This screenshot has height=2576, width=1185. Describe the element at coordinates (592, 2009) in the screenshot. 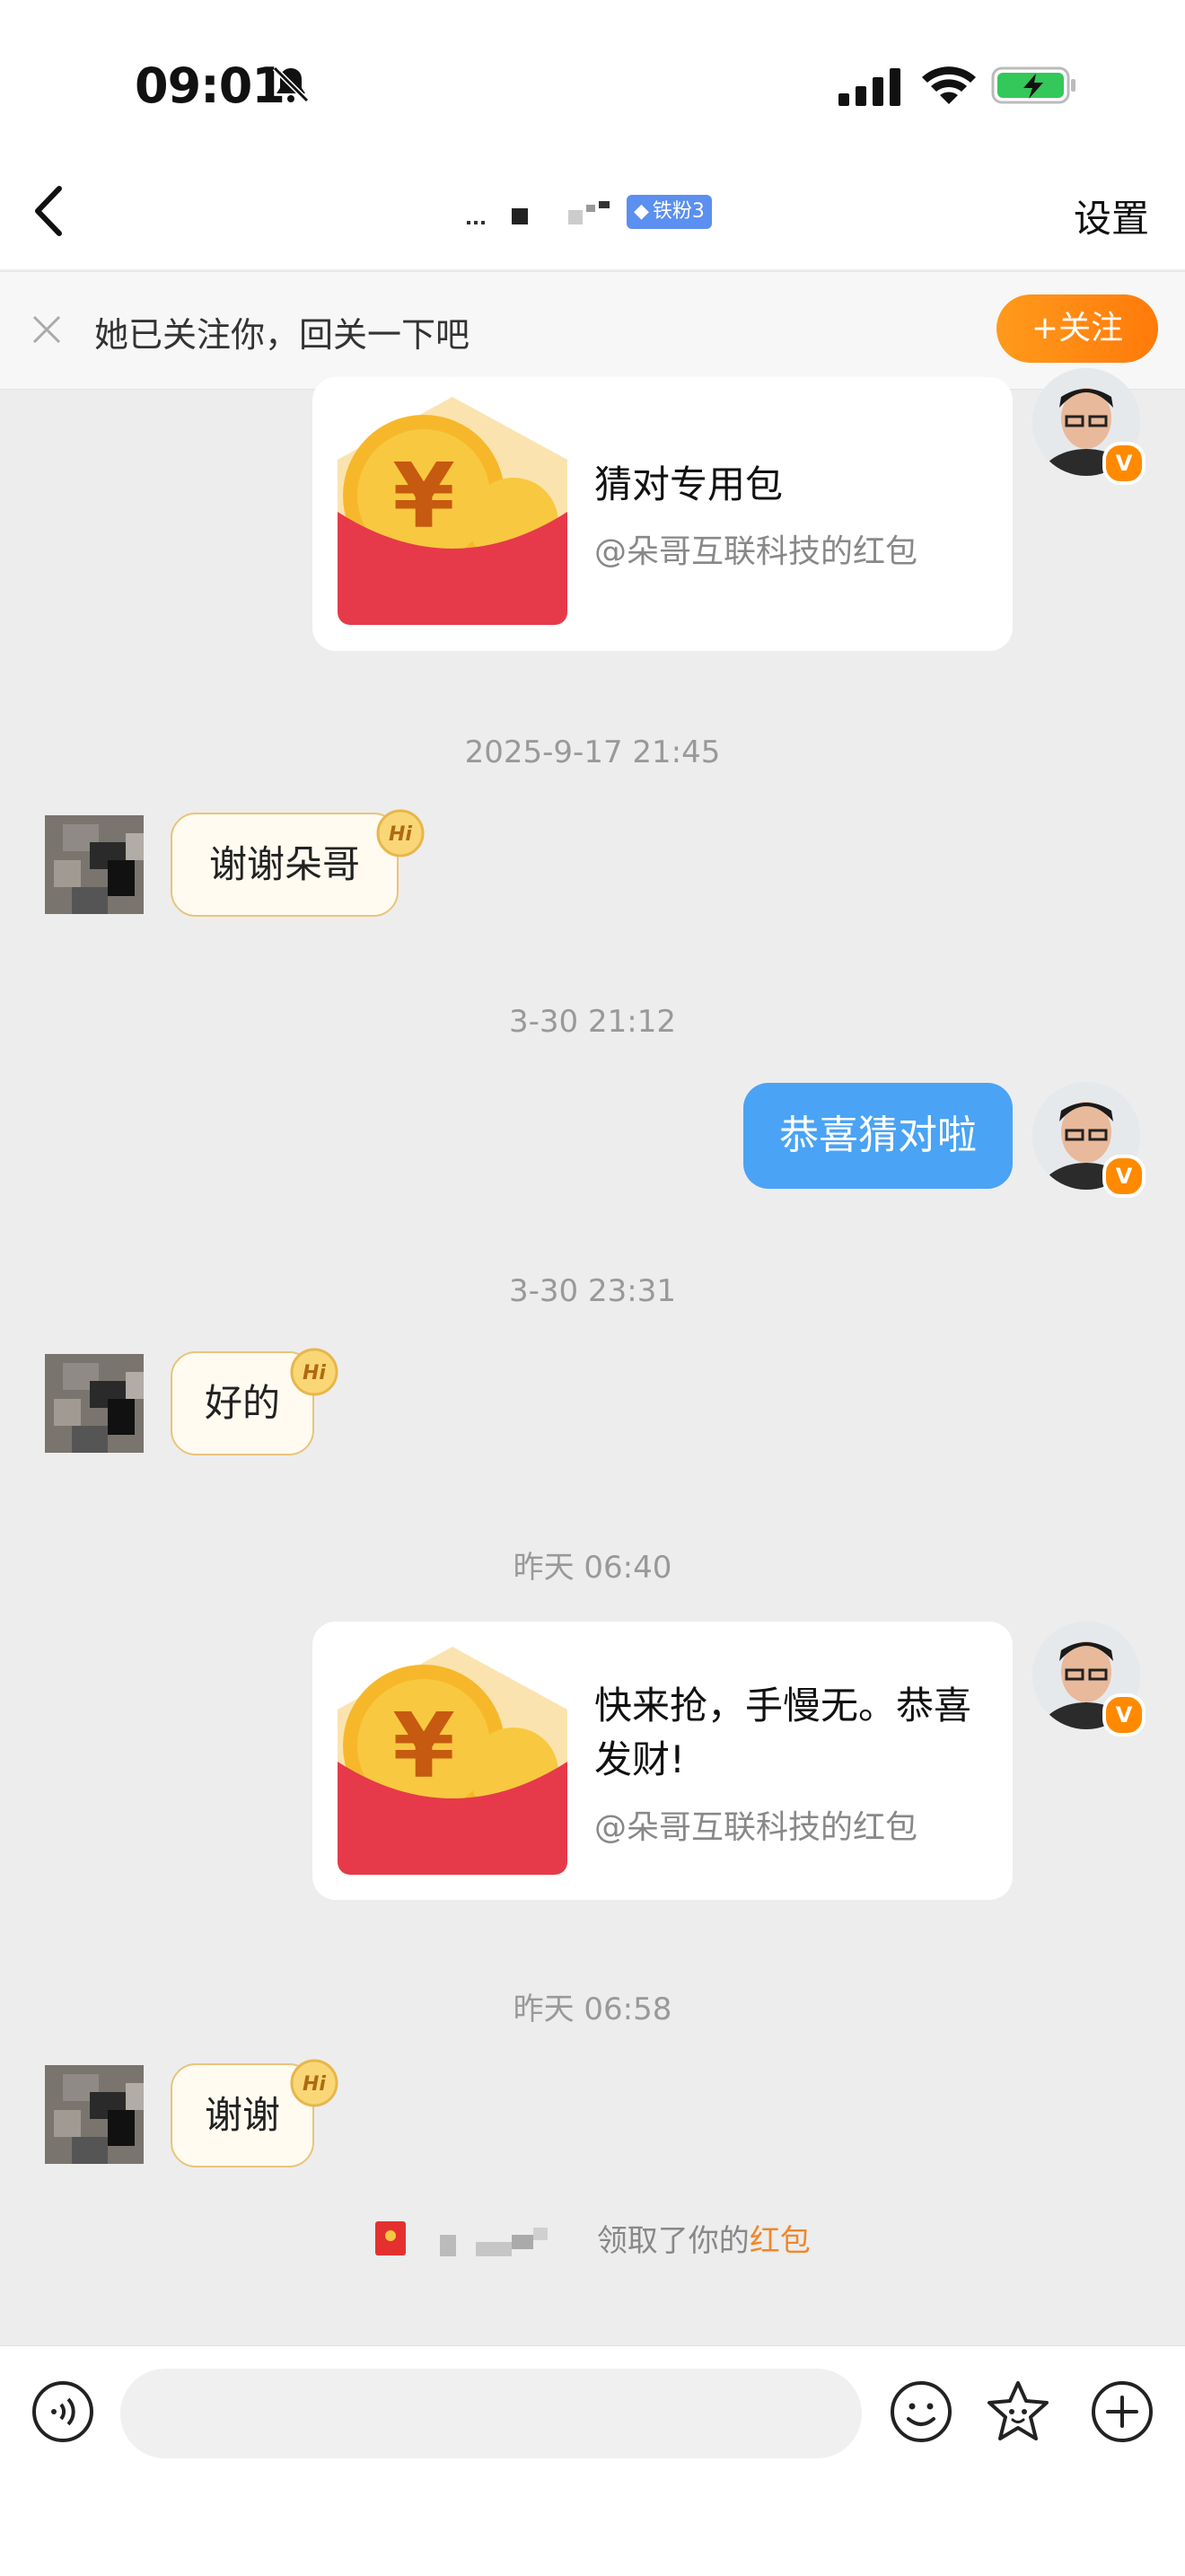

I see `timestamp: 昨天 06:58` at that location.